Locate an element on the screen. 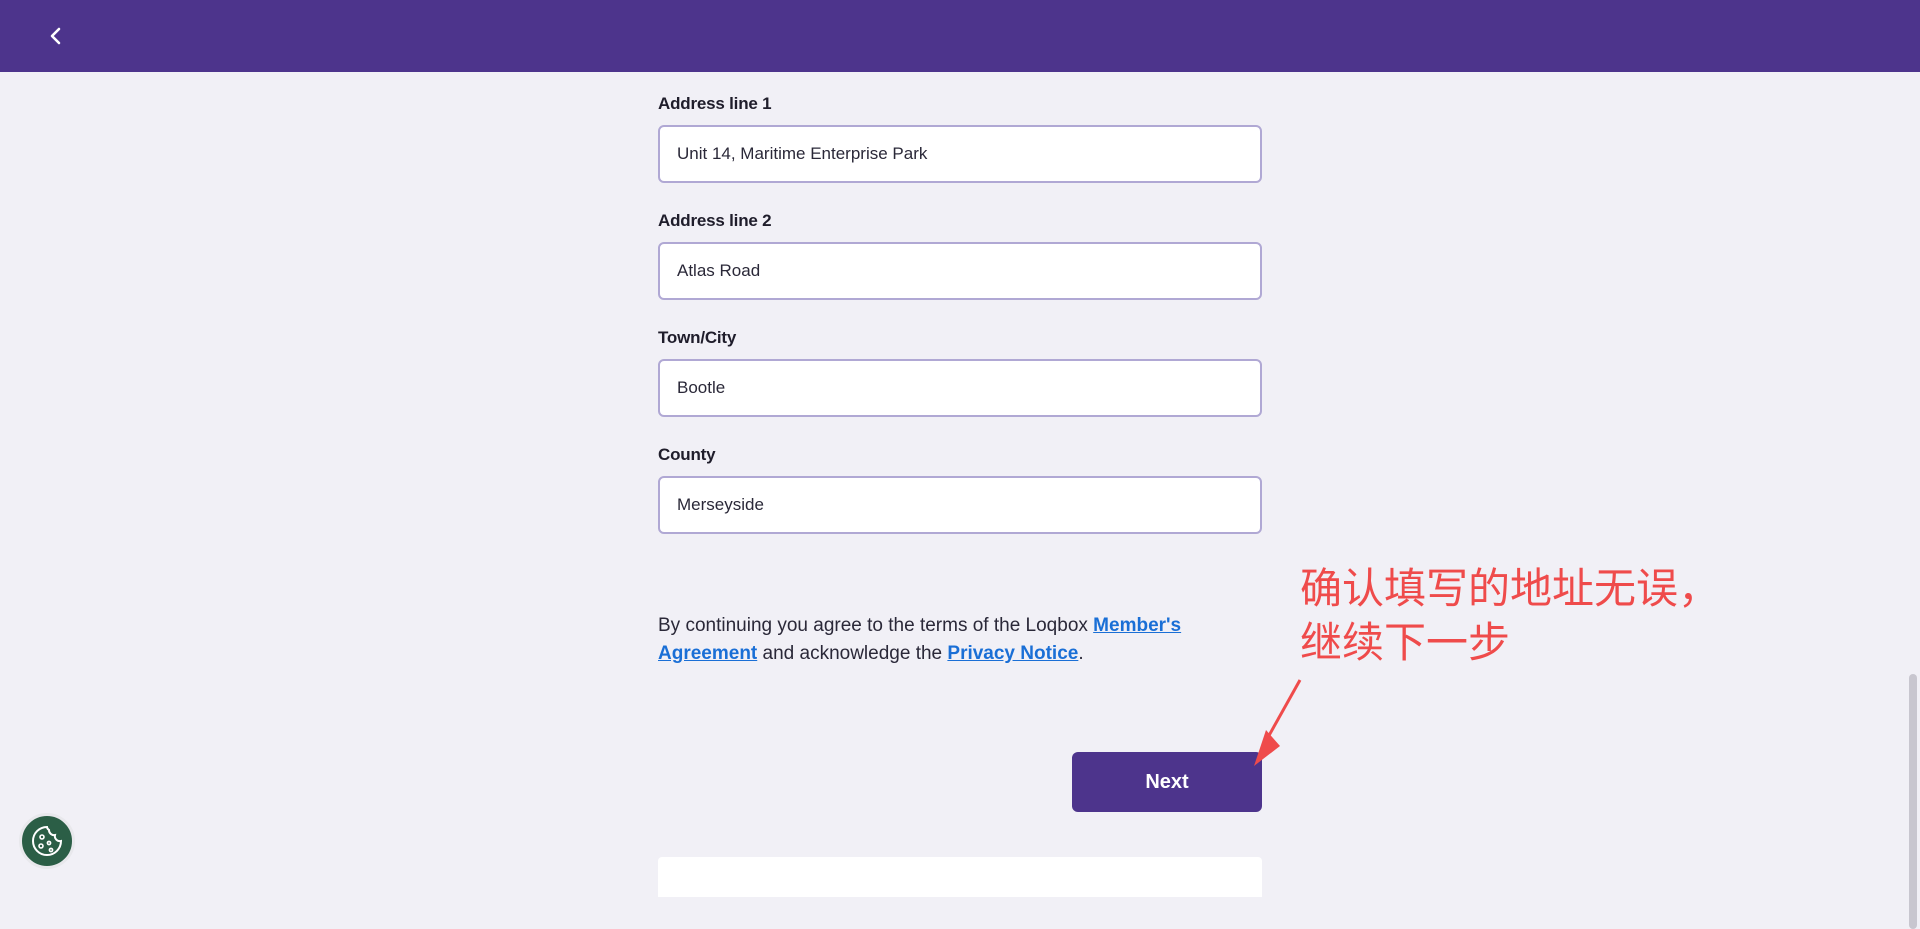  cookie-icon is located at coordinates (47, 840).